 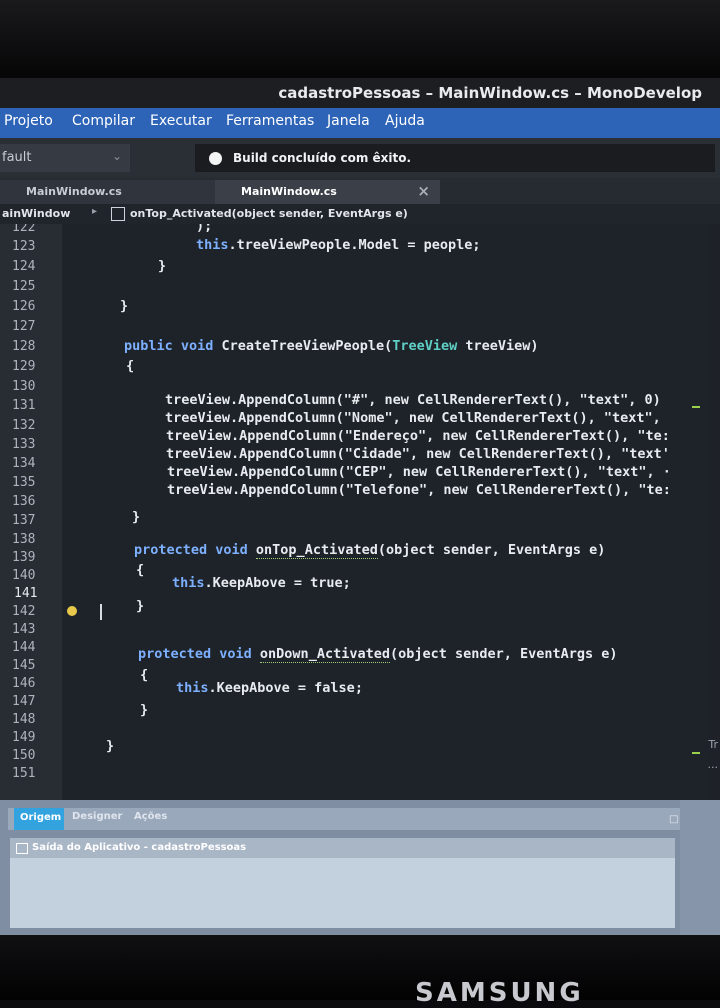 What do you see at coordinates (360, 967) in the screenshot?
I see `monitor-bezel-bottom` at bounding box center [360, 967].